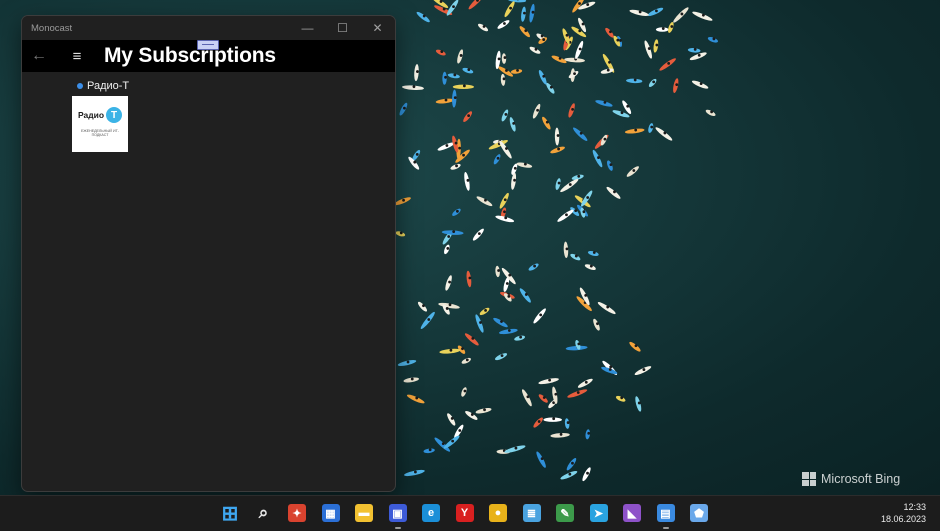  I want to click on taskbar-button: ➤, so click(599, 513).